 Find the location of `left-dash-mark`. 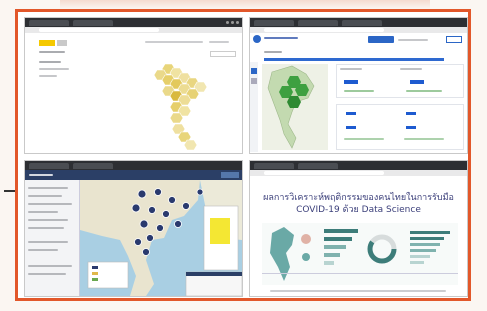

left-dash-mark is located at coordinates (9, 191).